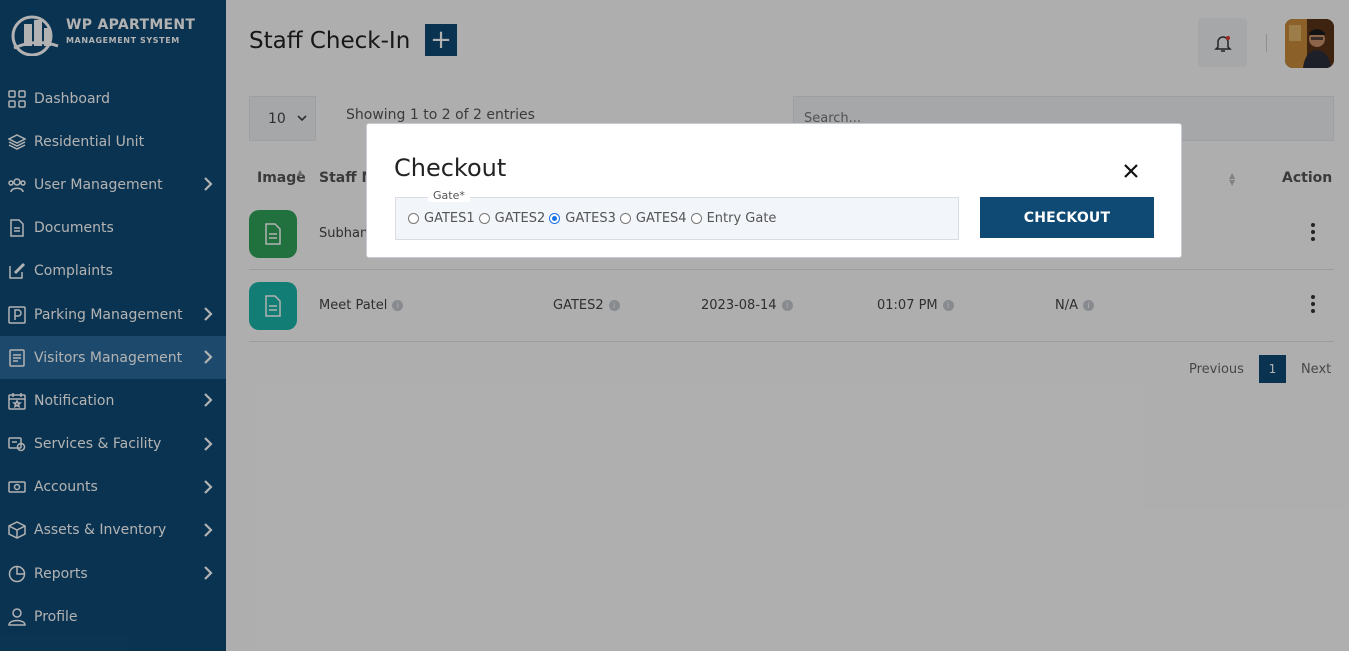 Image resolution: width=1349 pixels, height=651 pixels. I want to click on gate-option-gates4: GATES4, so click(653, 218).